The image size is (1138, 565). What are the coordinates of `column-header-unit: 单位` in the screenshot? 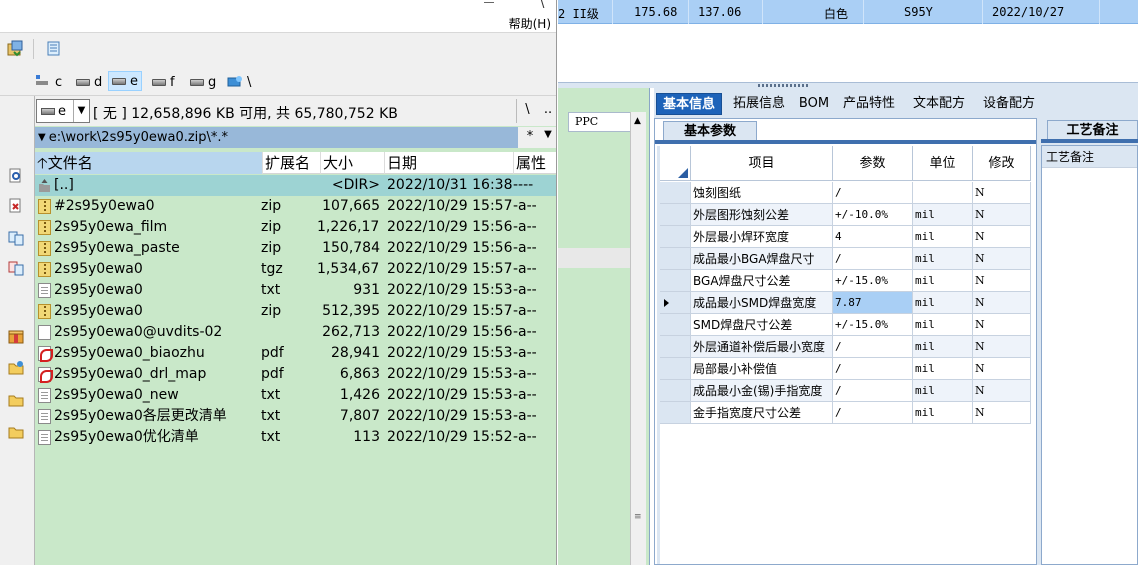 It's located at (943, 163).